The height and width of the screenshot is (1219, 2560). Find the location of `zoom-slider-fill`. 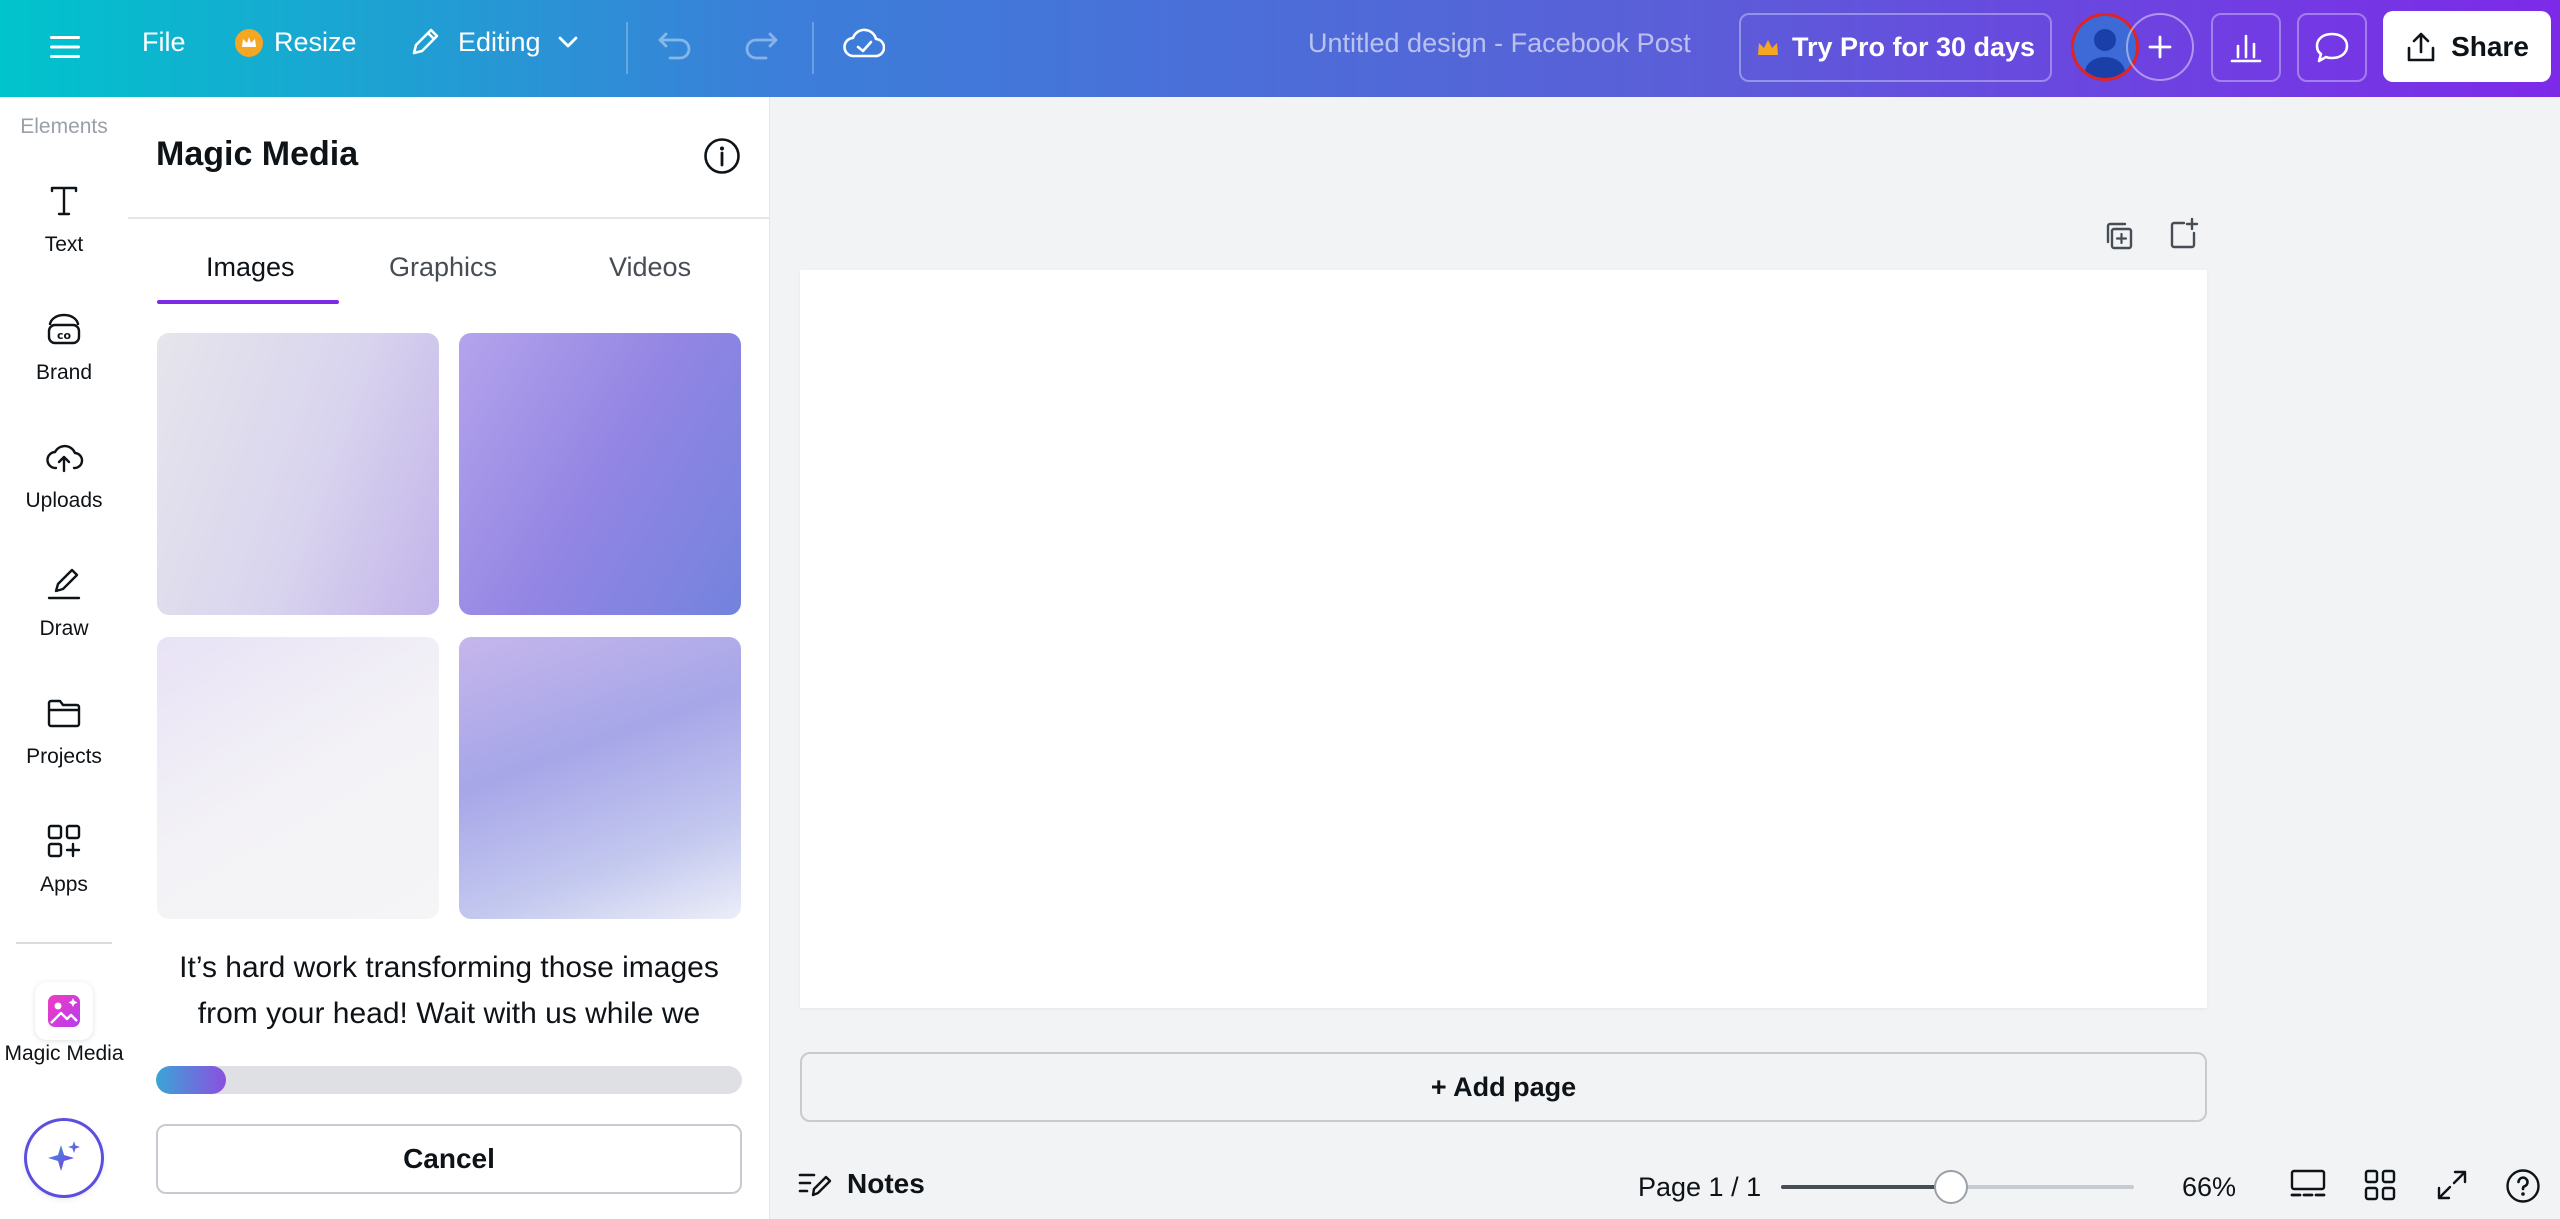

zoom-slider-fill is located at coordinates (1866, 1187).